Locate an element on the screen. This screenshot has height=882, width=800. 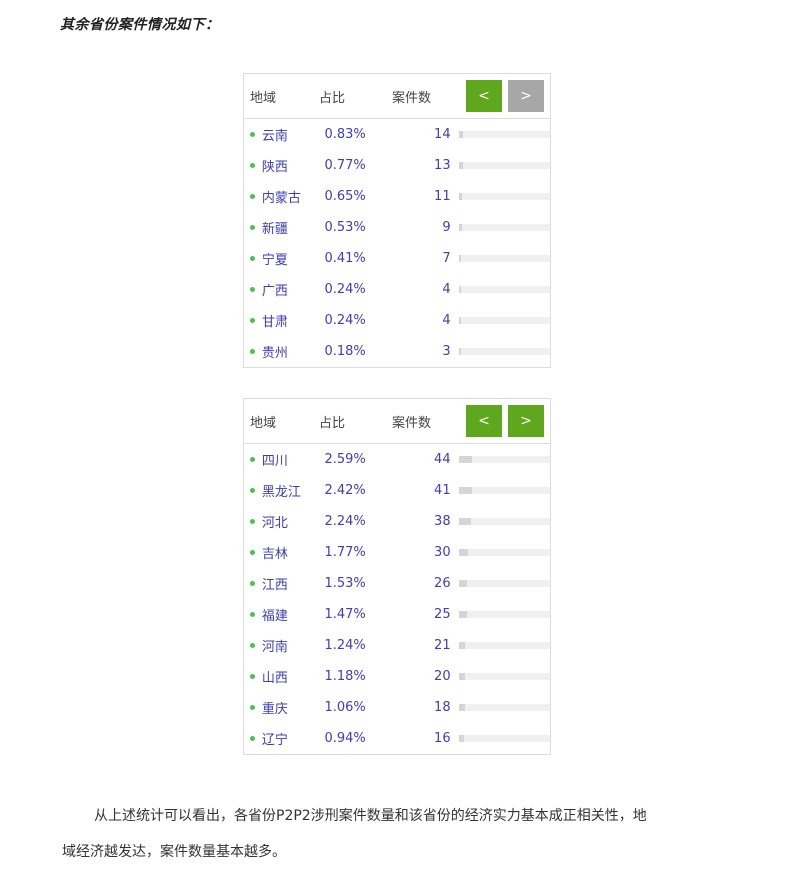
region-percentage: 0.77% is located at coordinates (345, 165).